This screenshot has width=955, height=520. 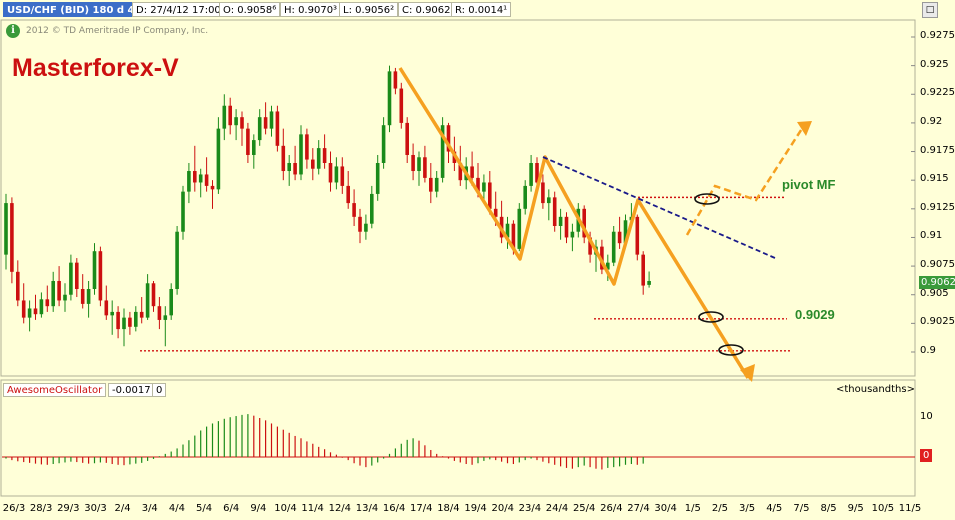 What do you see at coordinates (131, 390) in the screenshot?
I see `oscillator-value: -0.0017` at bounding box center [131, 390].